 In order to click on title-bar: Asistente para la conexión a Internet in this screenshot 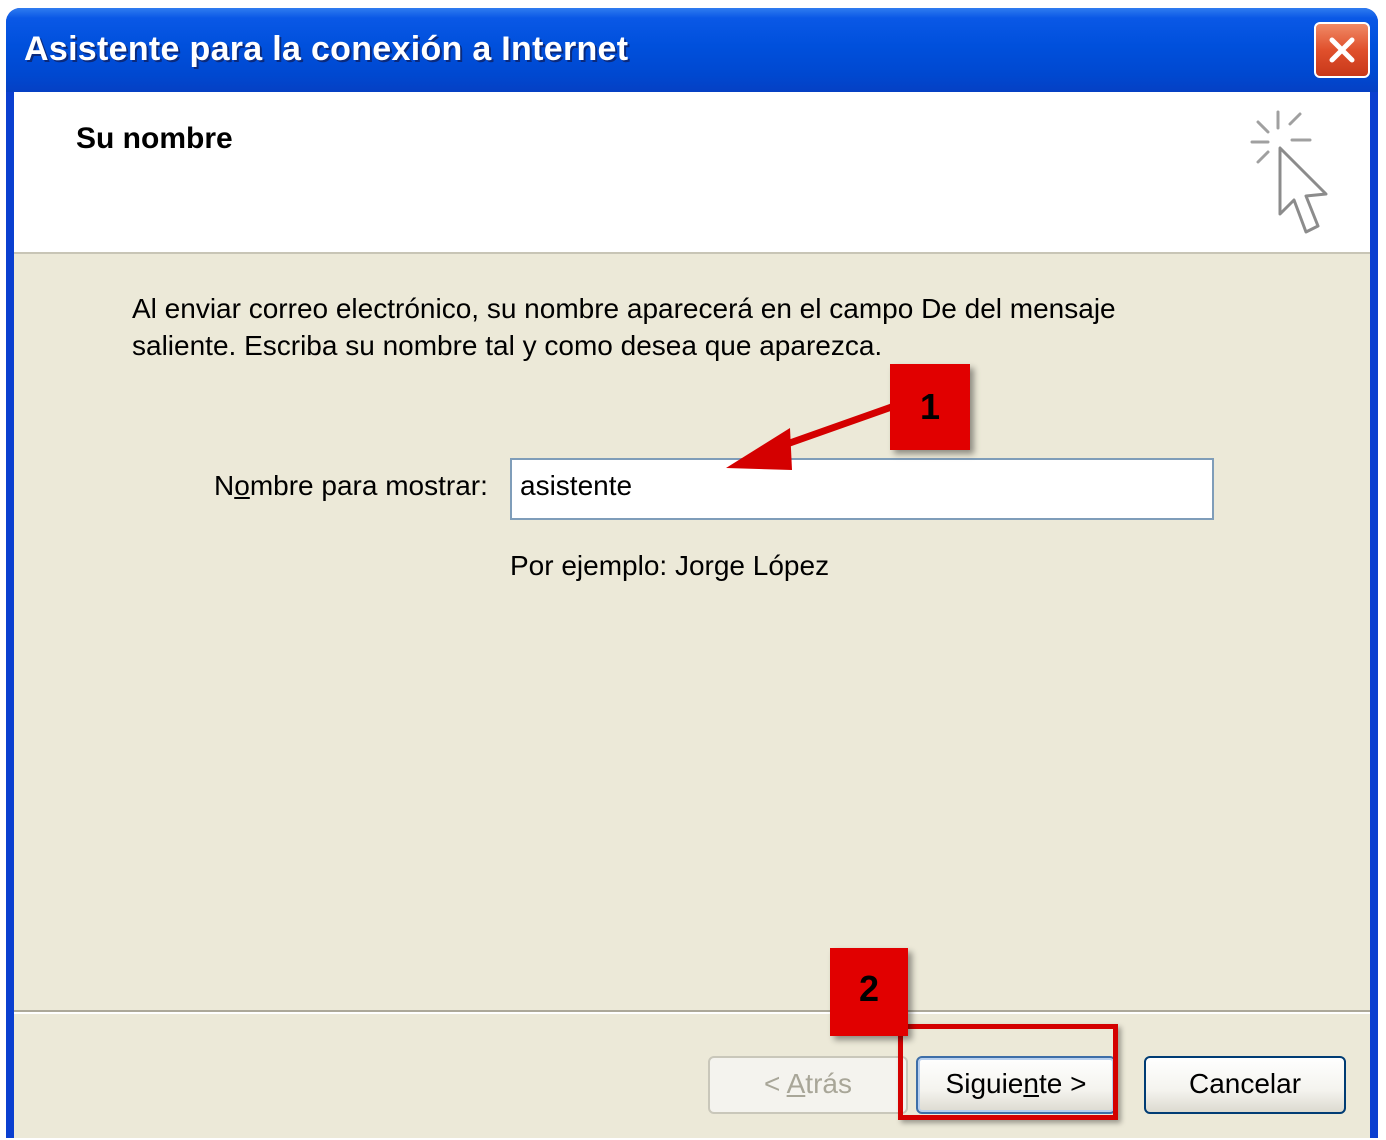, I will do `click(692, 50)`.